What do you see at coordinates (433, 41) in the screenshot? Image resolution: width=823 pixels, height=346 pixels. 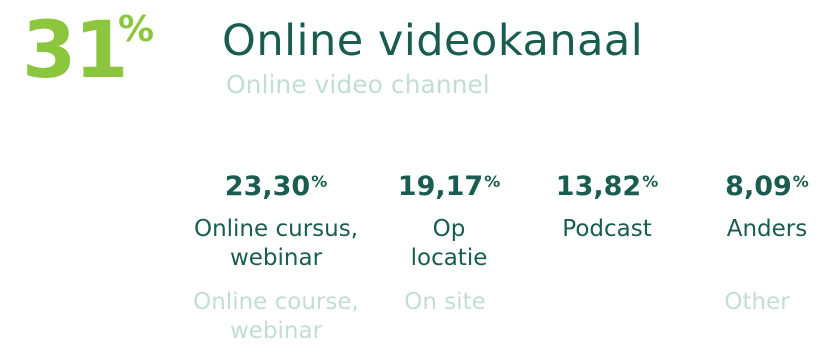 I see `page-title: Online videokanaal` at bounding box center [433, 41].